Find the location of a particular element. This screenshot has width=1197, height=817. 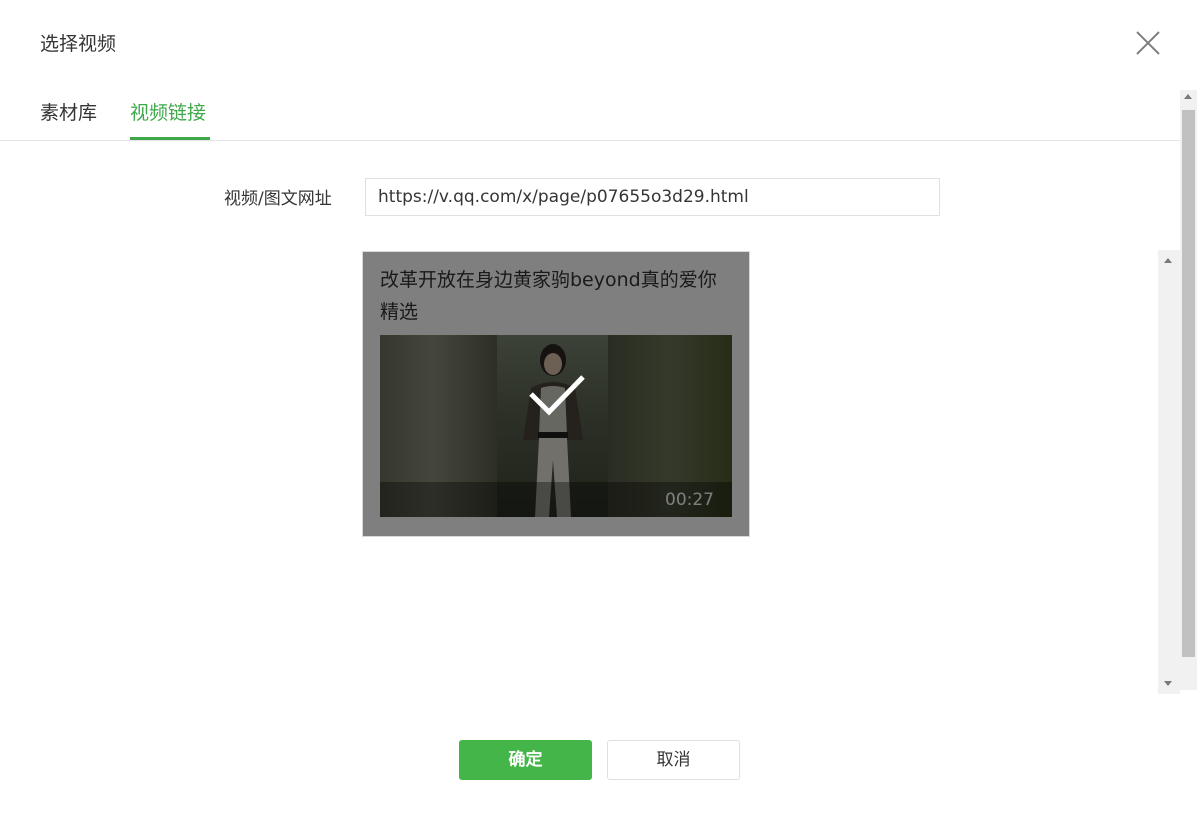

close-button is located at coordinates (1148, 43).